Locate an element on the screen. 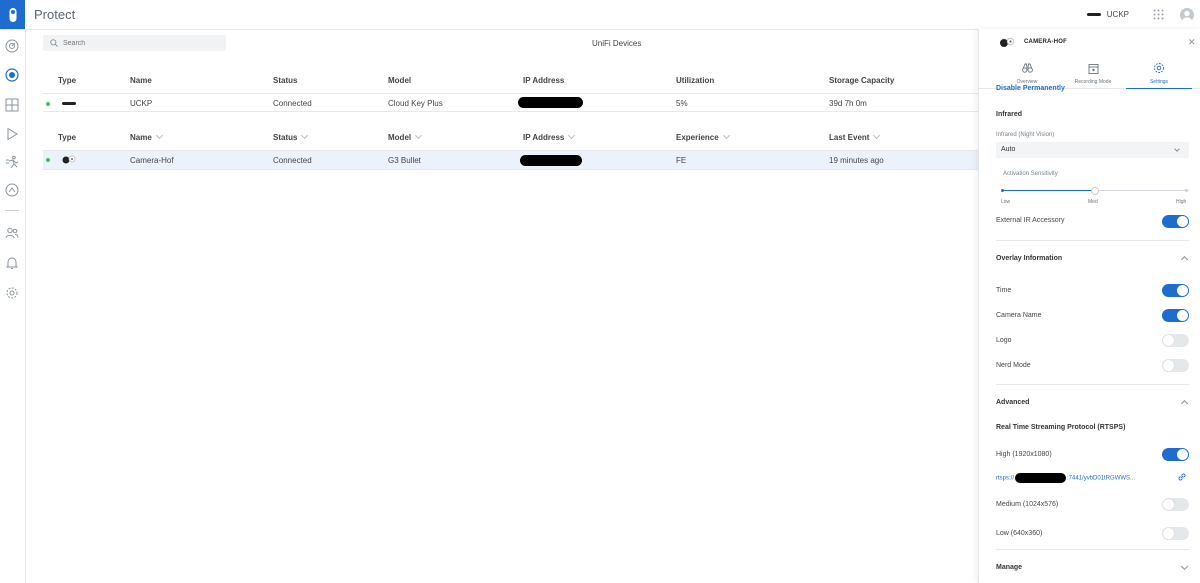 Image resolution: width=1200 pixels, height=583 pixels. infrared-mode-select: Auto is located at coordinates (1092, 150).